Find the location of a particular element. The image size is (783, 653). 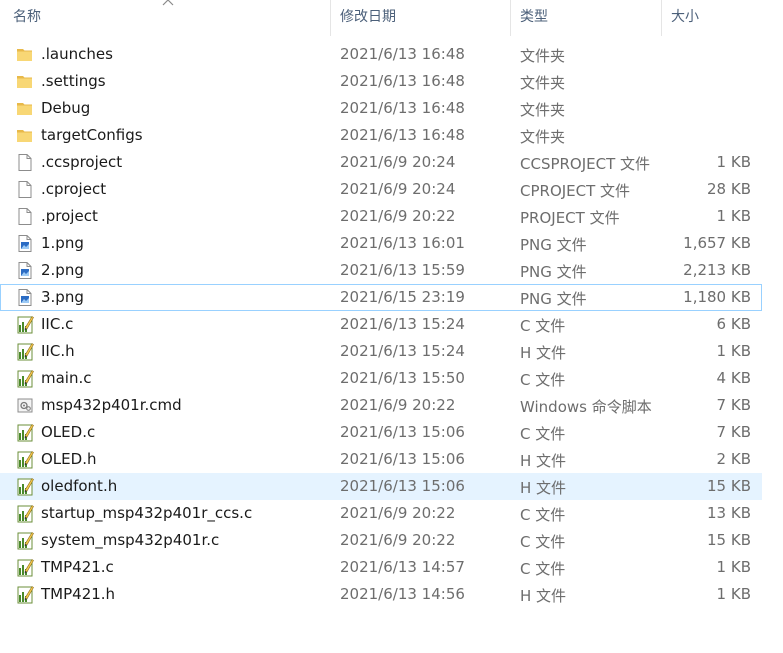

file-name: OLED.c is located at coordinates (68, 432).